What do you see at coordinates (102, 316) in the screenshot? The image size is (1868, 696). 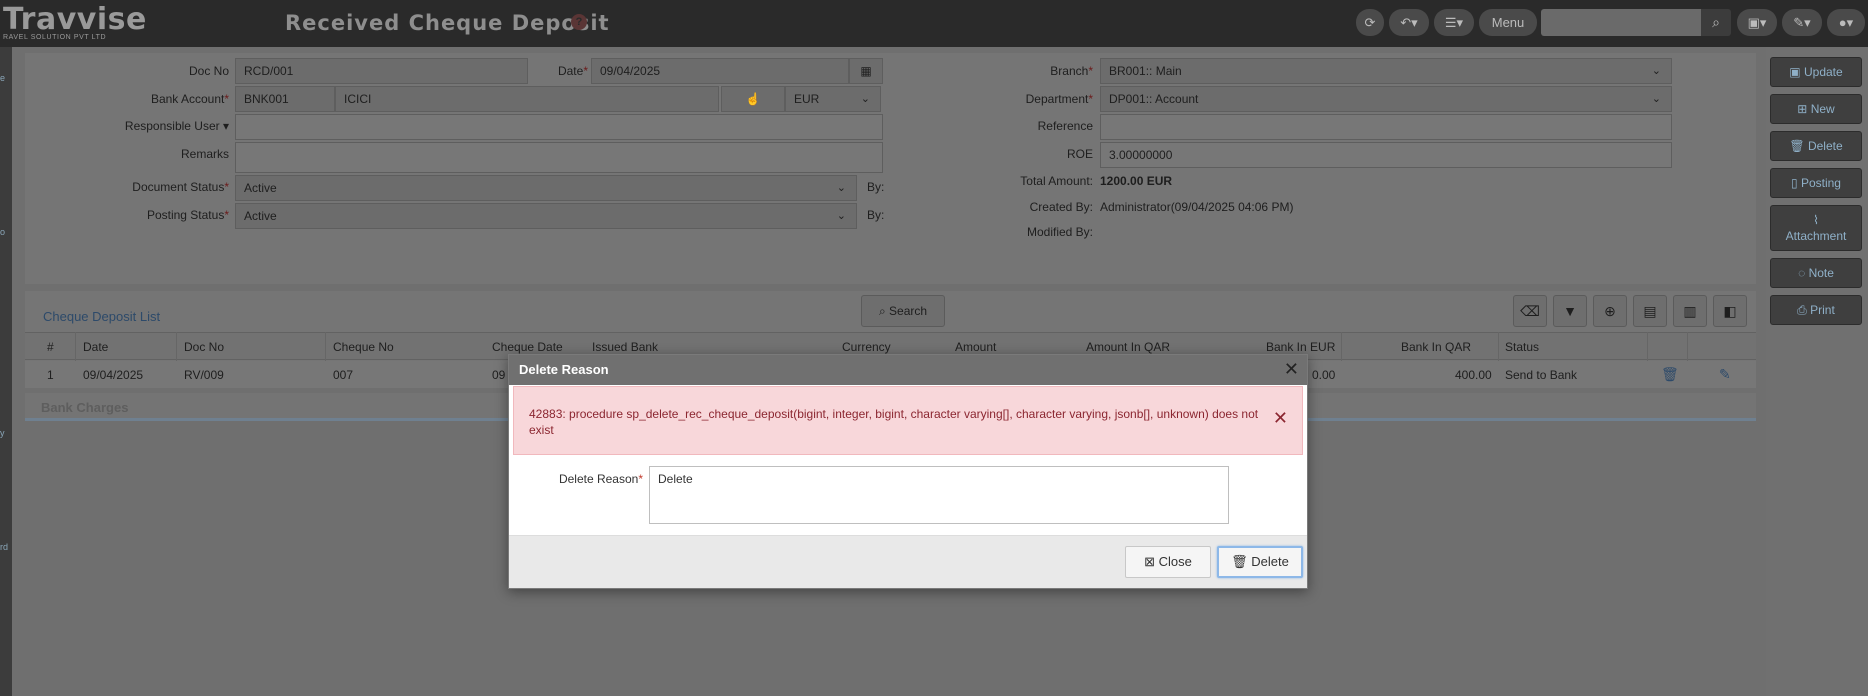 I see `list-title: Cheque Deposit List` at bounding box center [102, 316].